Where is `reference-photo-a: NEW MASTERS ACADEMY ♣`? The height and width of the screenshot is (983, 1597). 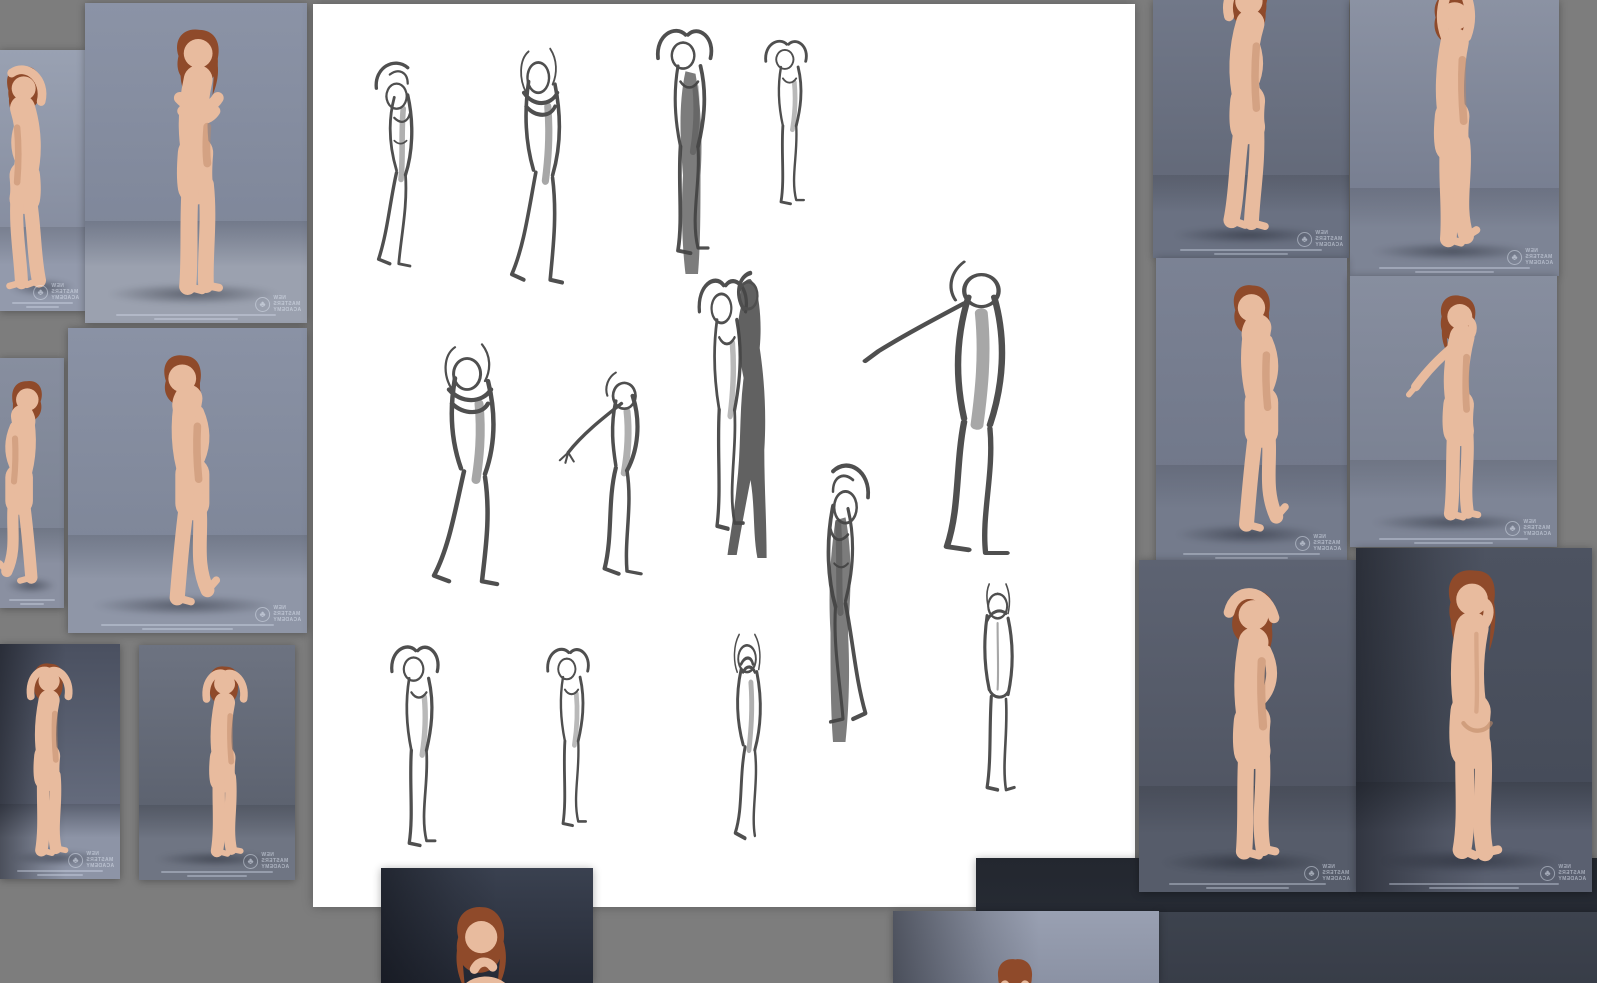
reference-photo-a: NEW MASTERS ACADEMY ♣ is located at coordinates (42, 180).